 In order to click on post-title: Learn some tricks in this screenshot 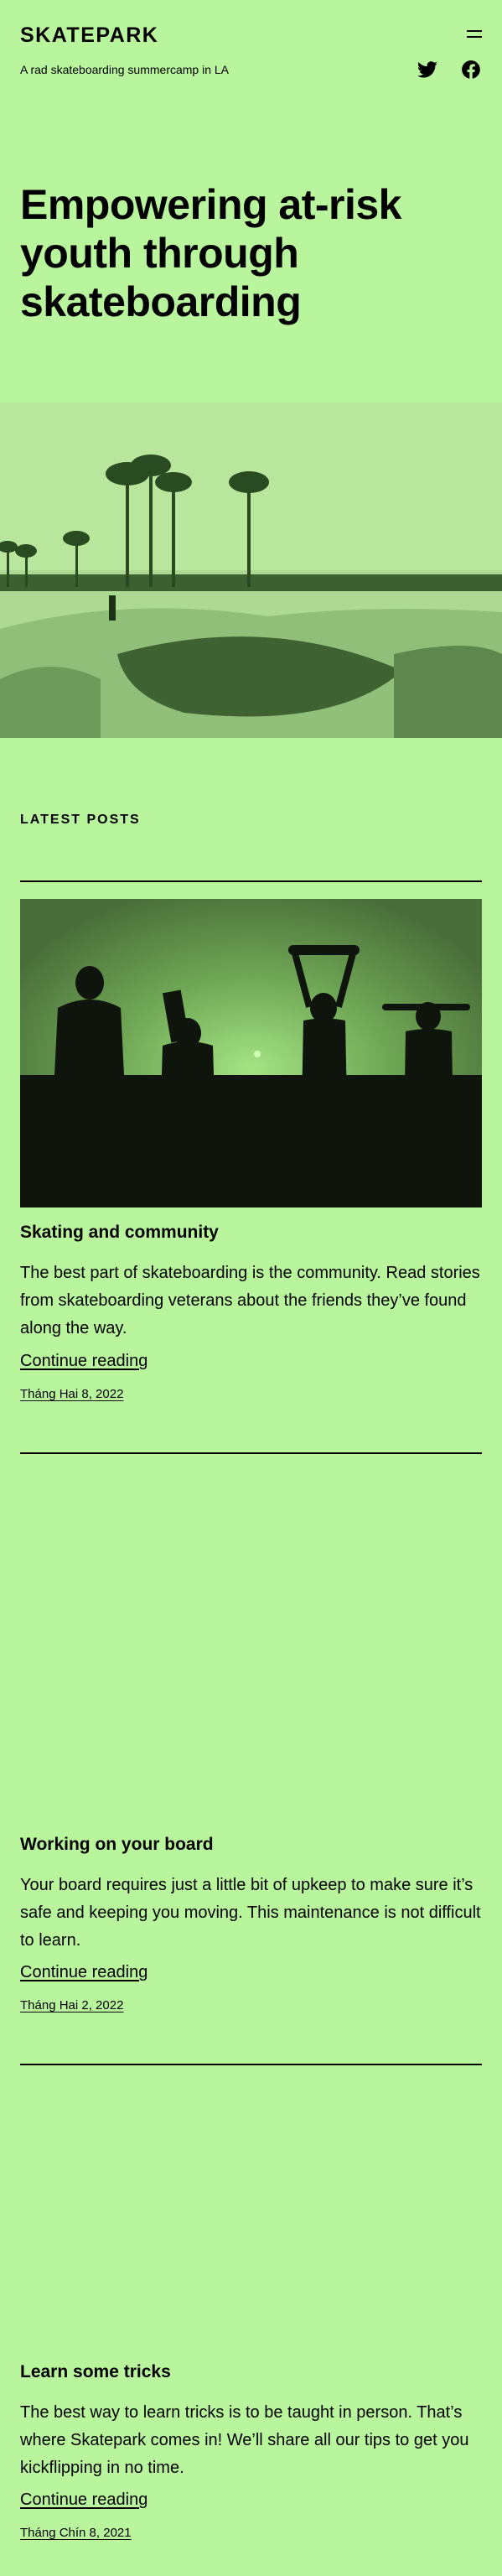, I will do `click(95, 2372)`.